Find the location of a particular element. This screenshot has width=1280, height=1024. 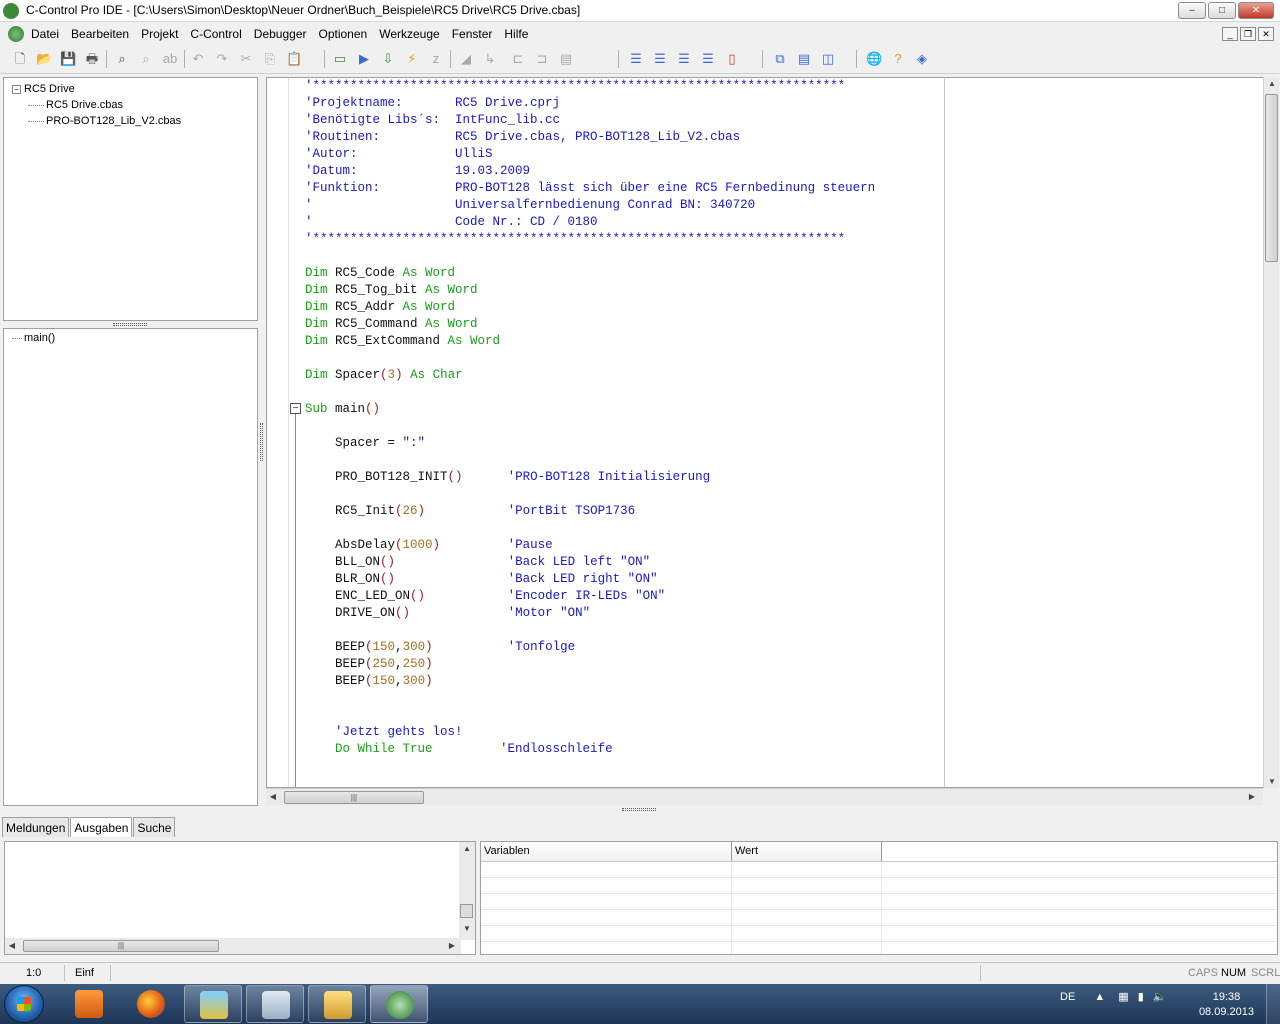

find-next-icon: ⌕ is located at coordinates (146, 59).